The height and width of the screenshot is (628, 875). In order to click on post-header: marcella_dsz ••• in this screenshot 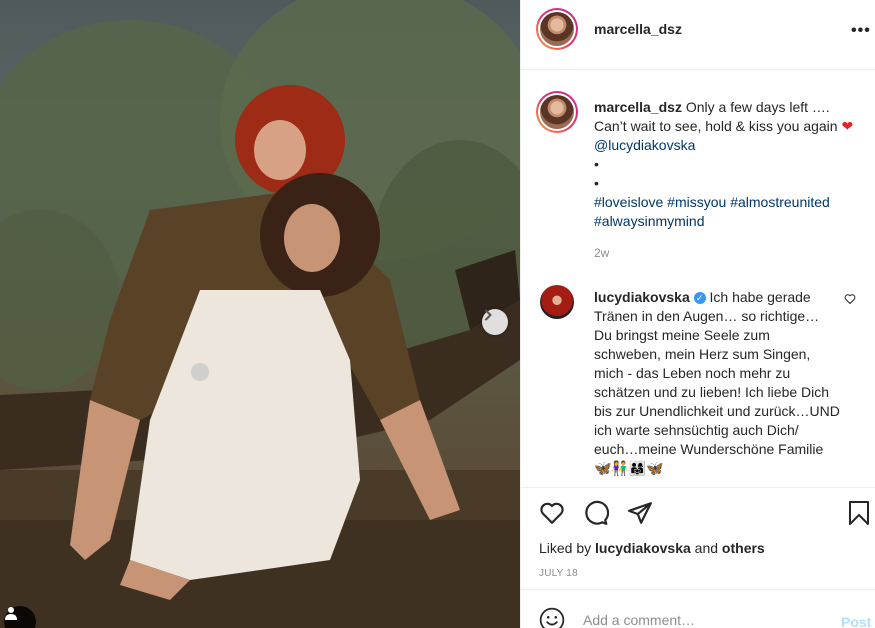, I will do `click(698, 35)`.